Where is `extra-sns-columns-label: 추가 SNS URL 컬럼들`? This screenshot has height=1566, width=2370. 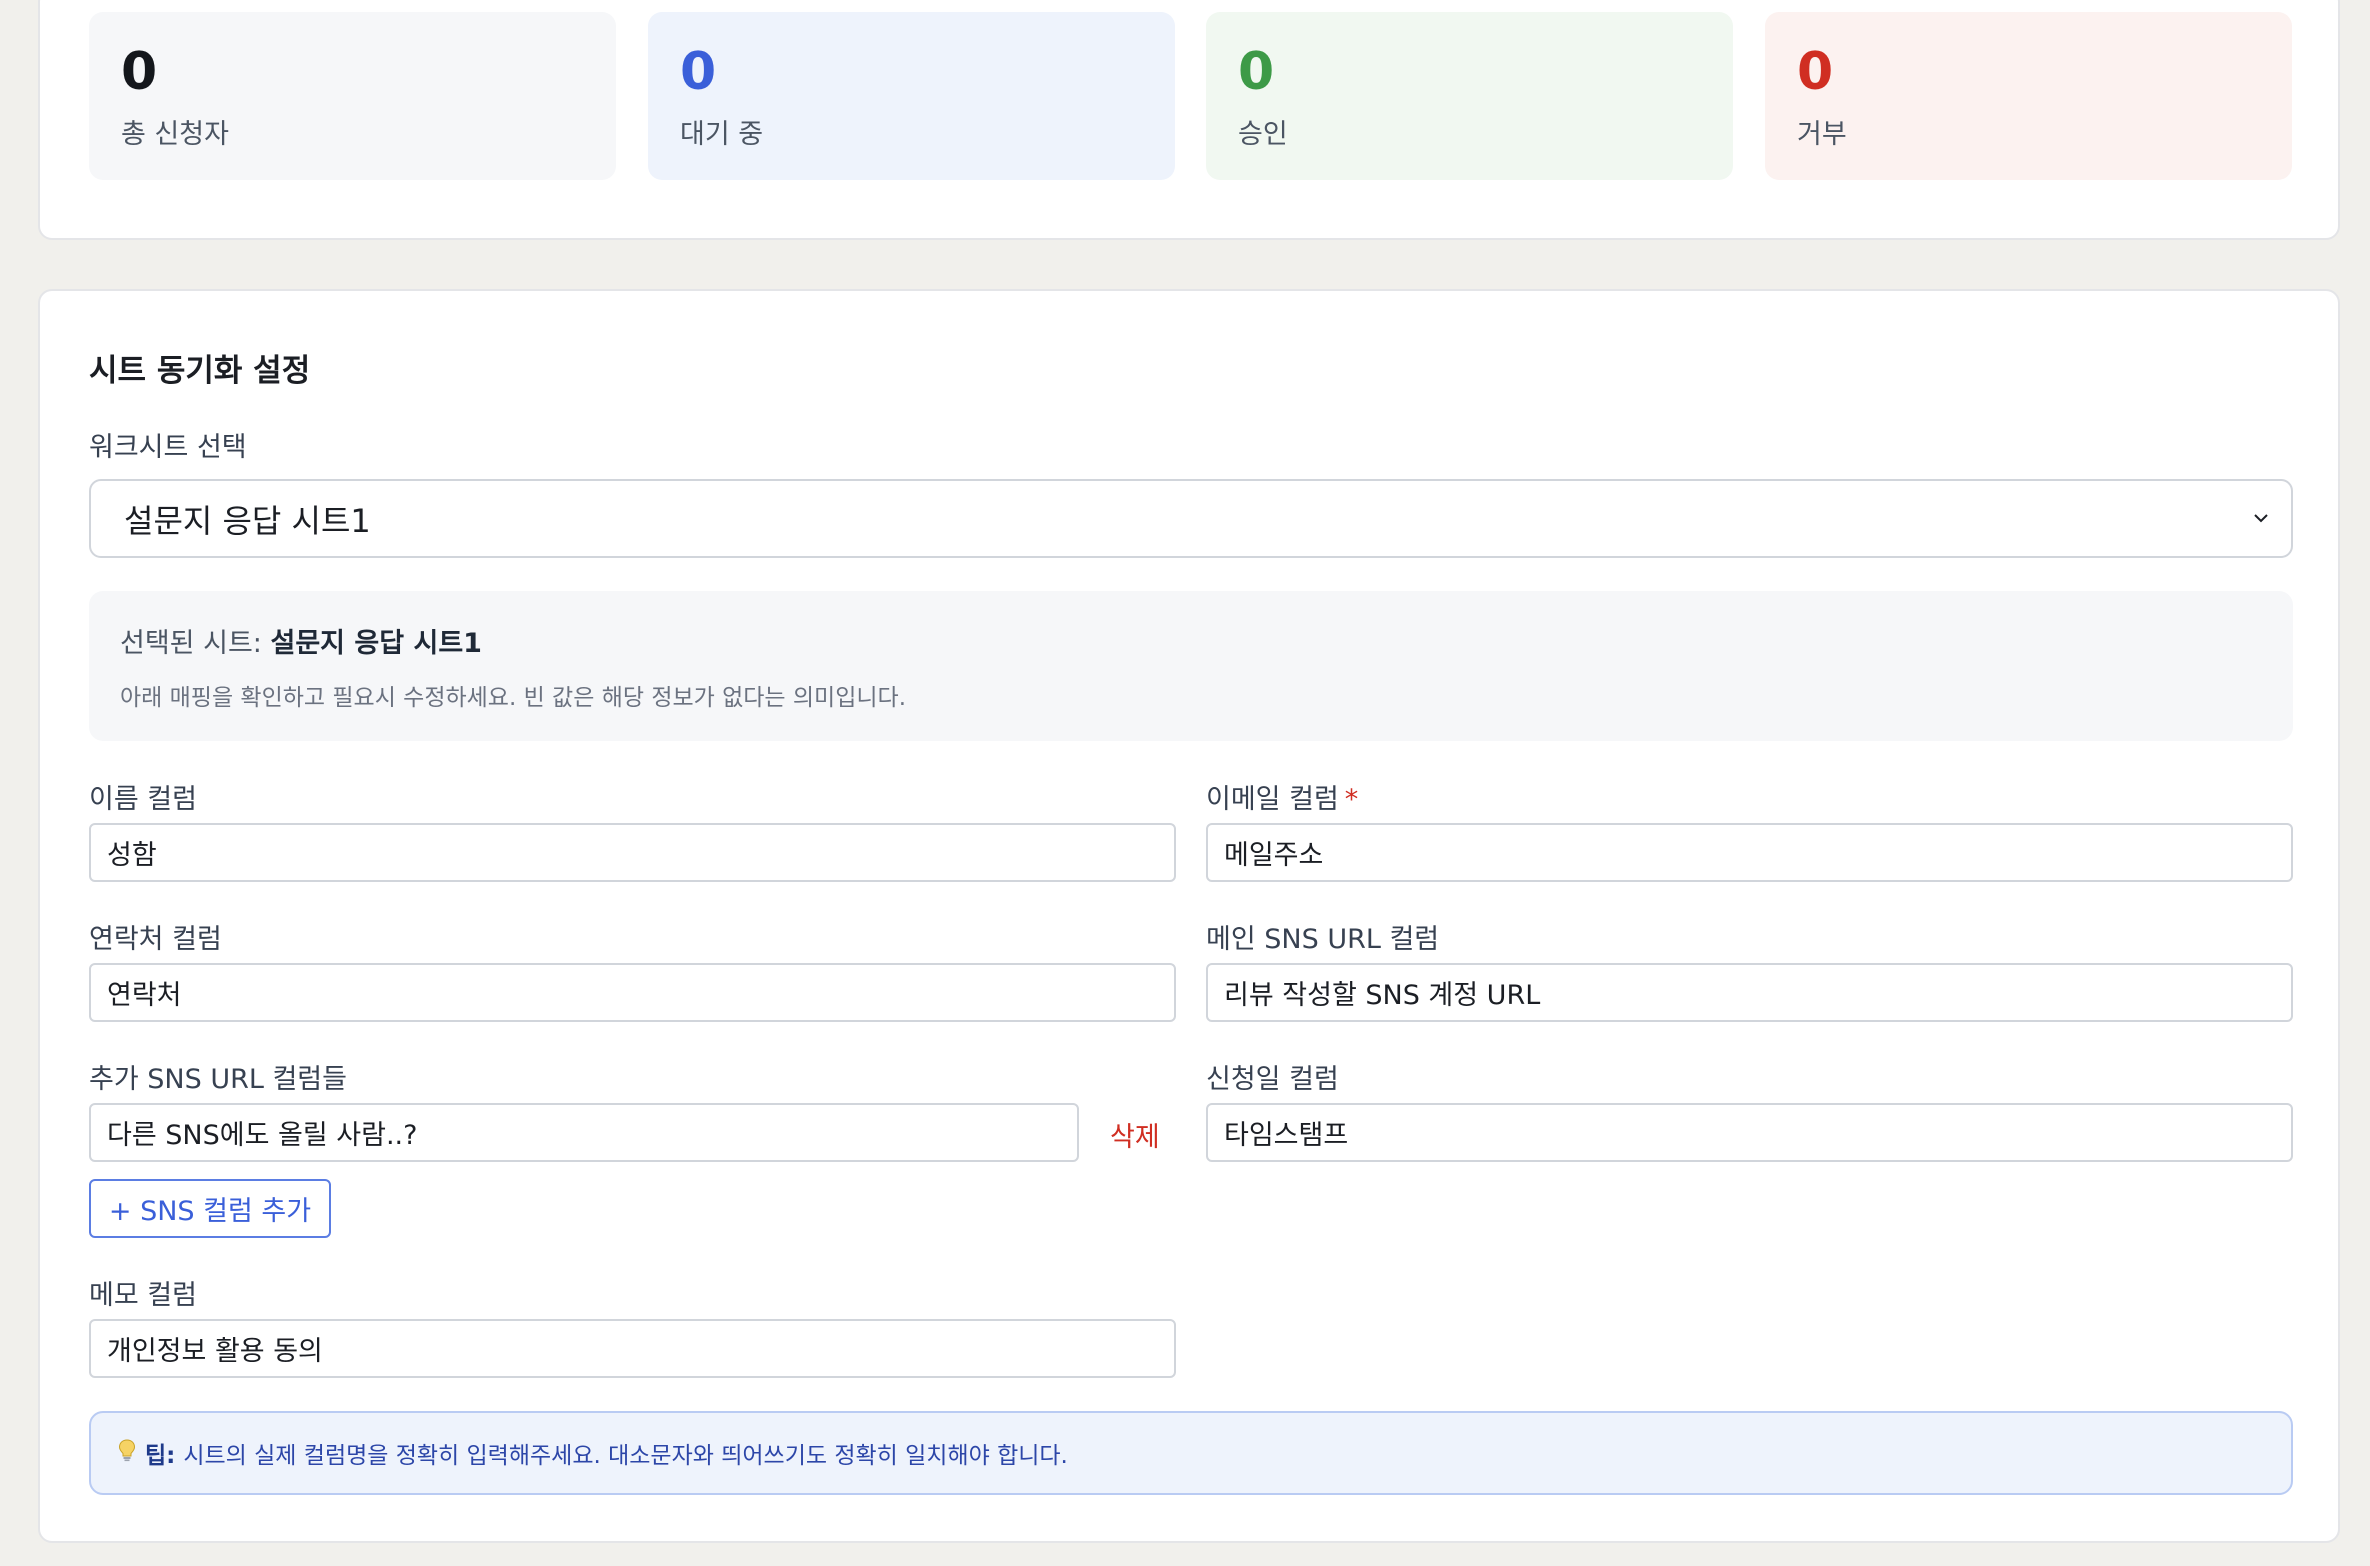 extra-sns-columns-label: 추가 SNS URL 컬럼들 is located at coordinates (218, 1079).